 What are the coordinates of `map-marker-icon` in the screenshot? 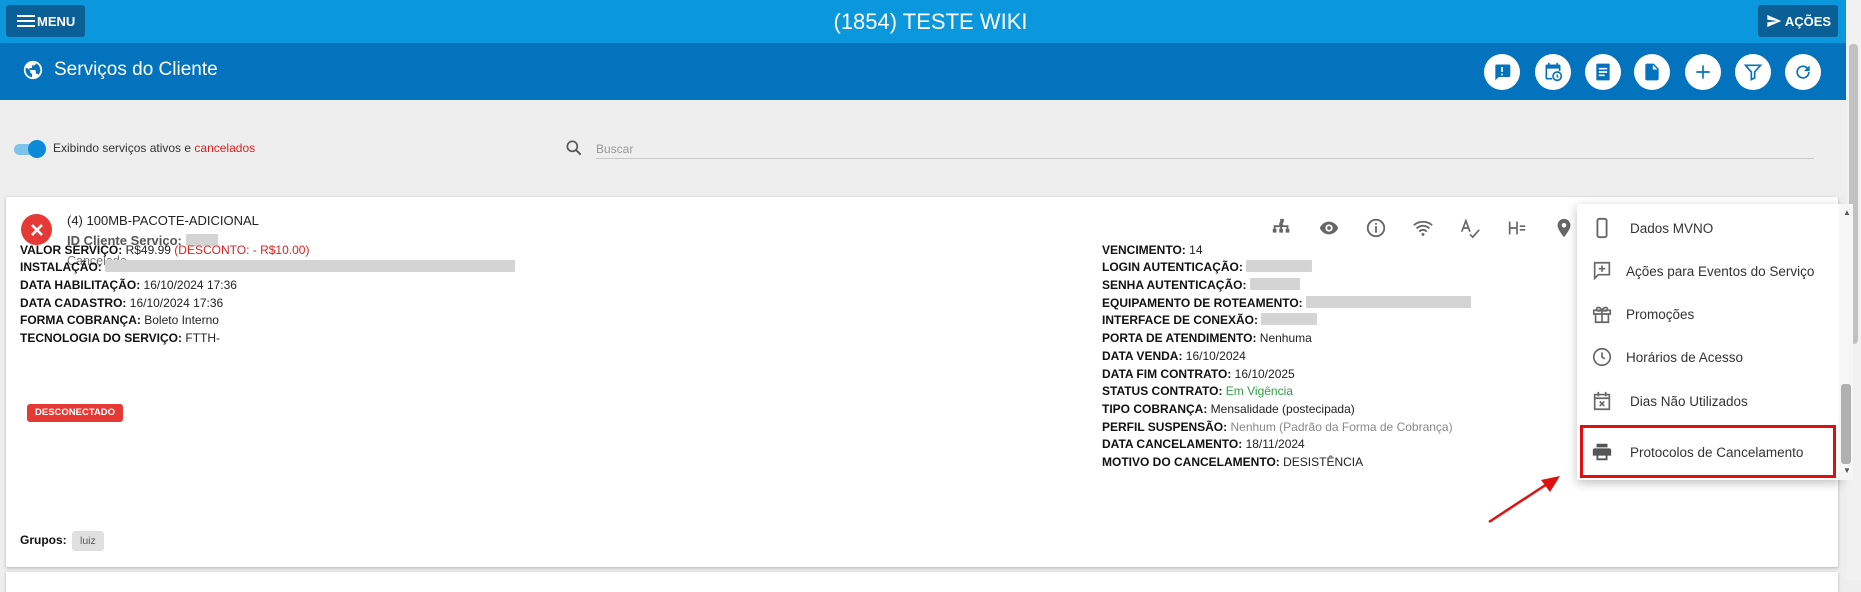 It's located at (1564, 228).